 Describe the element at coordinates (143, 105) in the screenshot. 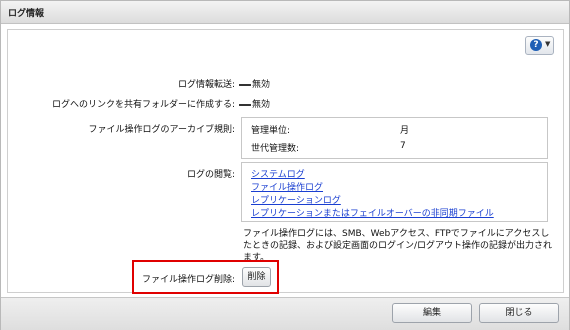

I see `log-link-folder-label: ログへのリンクを共有フォルダーに作成する:` at that location.